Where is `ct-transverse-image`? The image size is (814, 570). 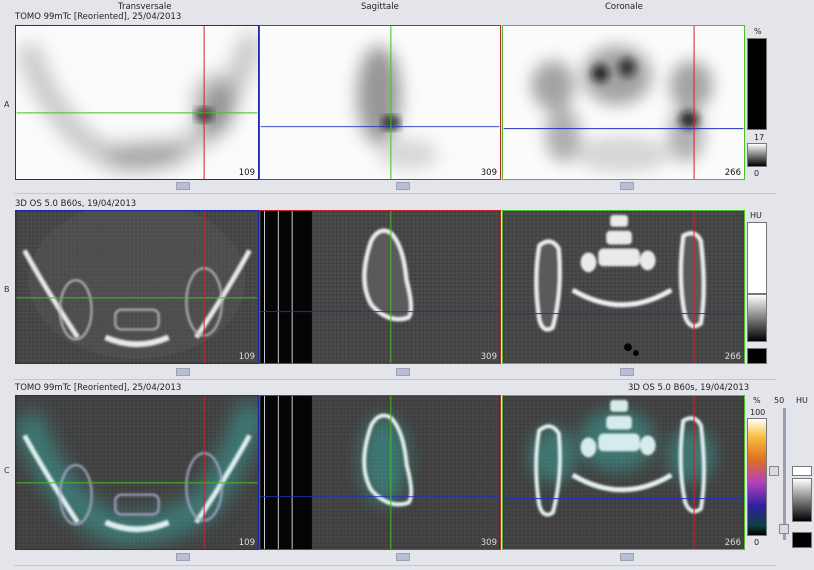 ct-transverse-image is located at coordinates (137, 287).